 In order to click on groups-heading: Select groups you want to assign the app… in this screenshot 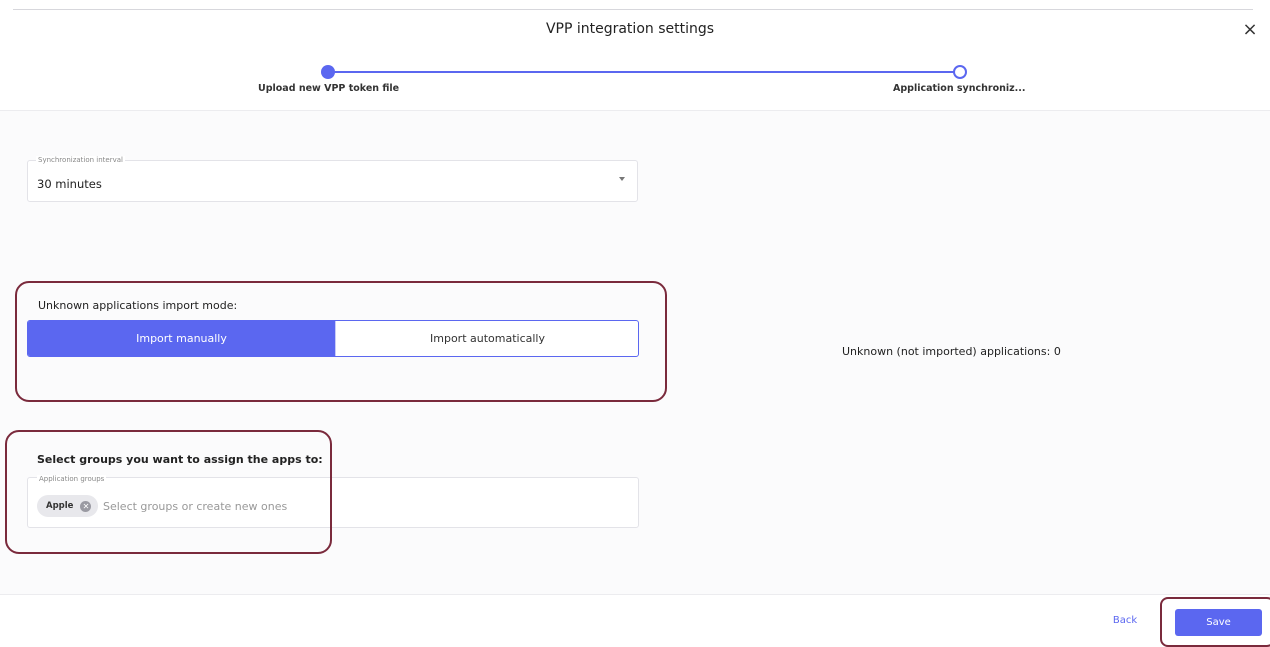, I will do `click(180, 459)`.